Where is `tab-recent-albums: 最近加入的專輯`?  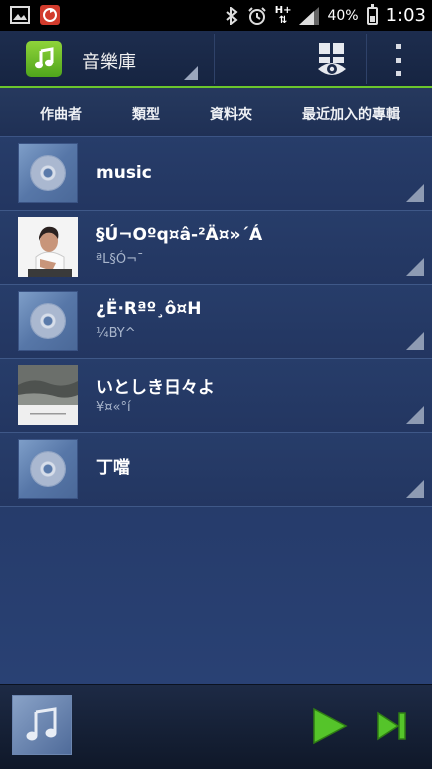 tab-recent-albums: 最近加入的專輯 is located at coordinates (351, 114).